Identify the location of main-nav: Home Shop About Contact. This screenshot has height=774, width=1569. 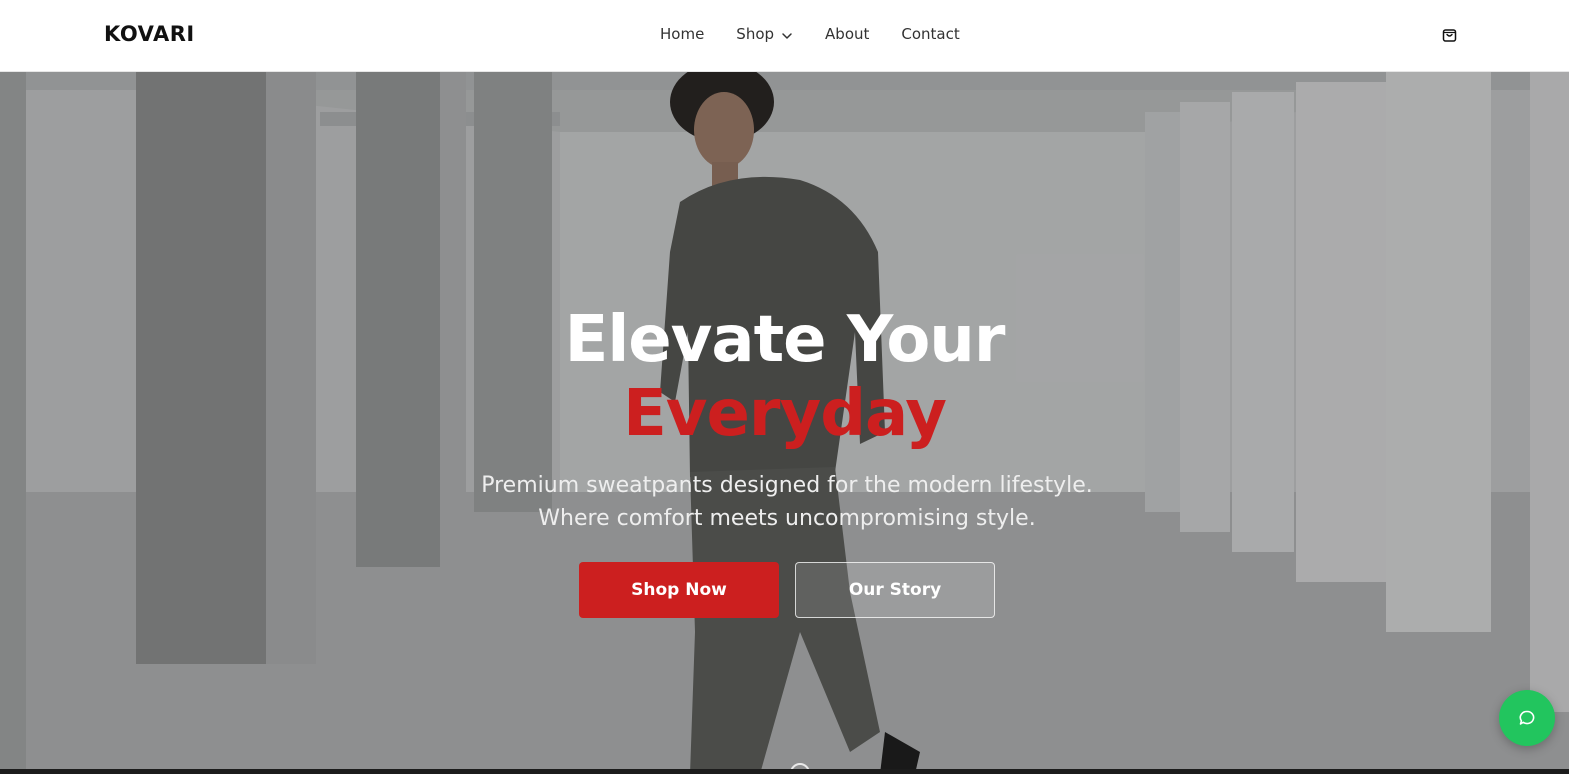
(810, 34).